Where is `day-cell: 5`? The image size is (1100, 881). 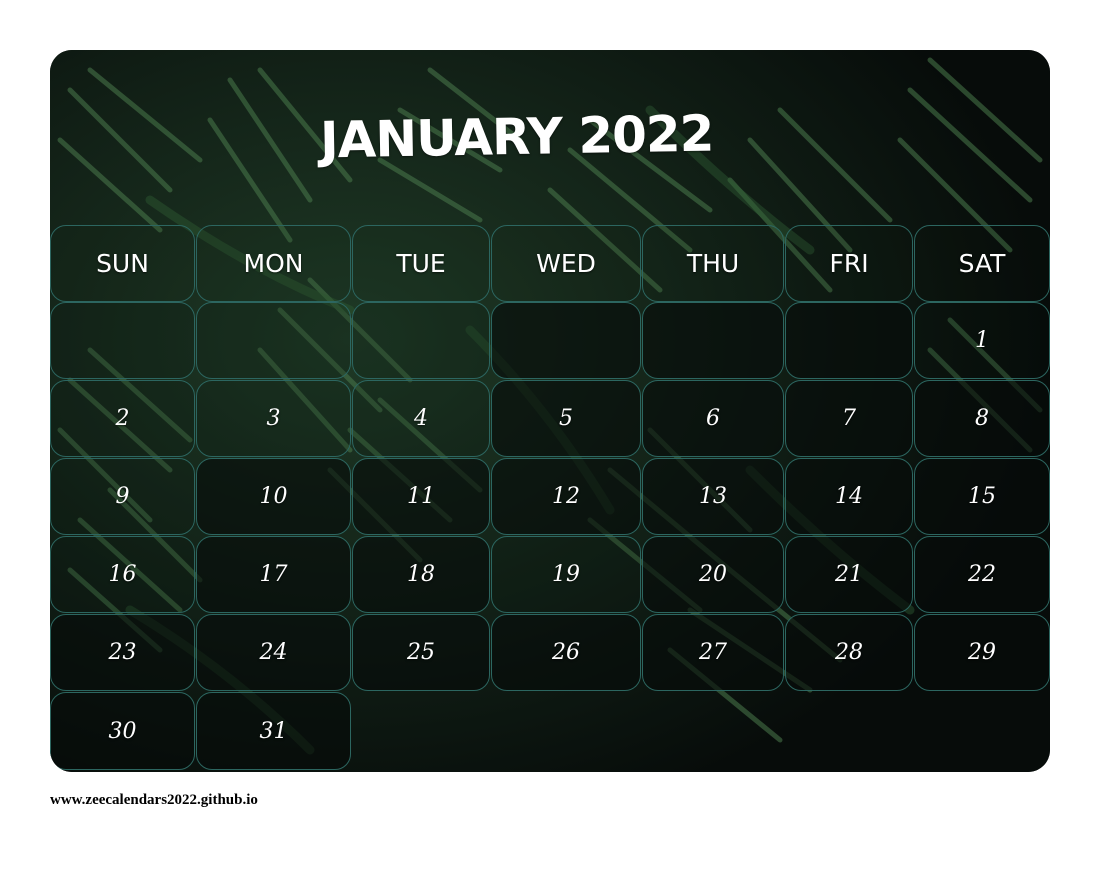
day-cell: 5 is located at coordinates (566, 418).